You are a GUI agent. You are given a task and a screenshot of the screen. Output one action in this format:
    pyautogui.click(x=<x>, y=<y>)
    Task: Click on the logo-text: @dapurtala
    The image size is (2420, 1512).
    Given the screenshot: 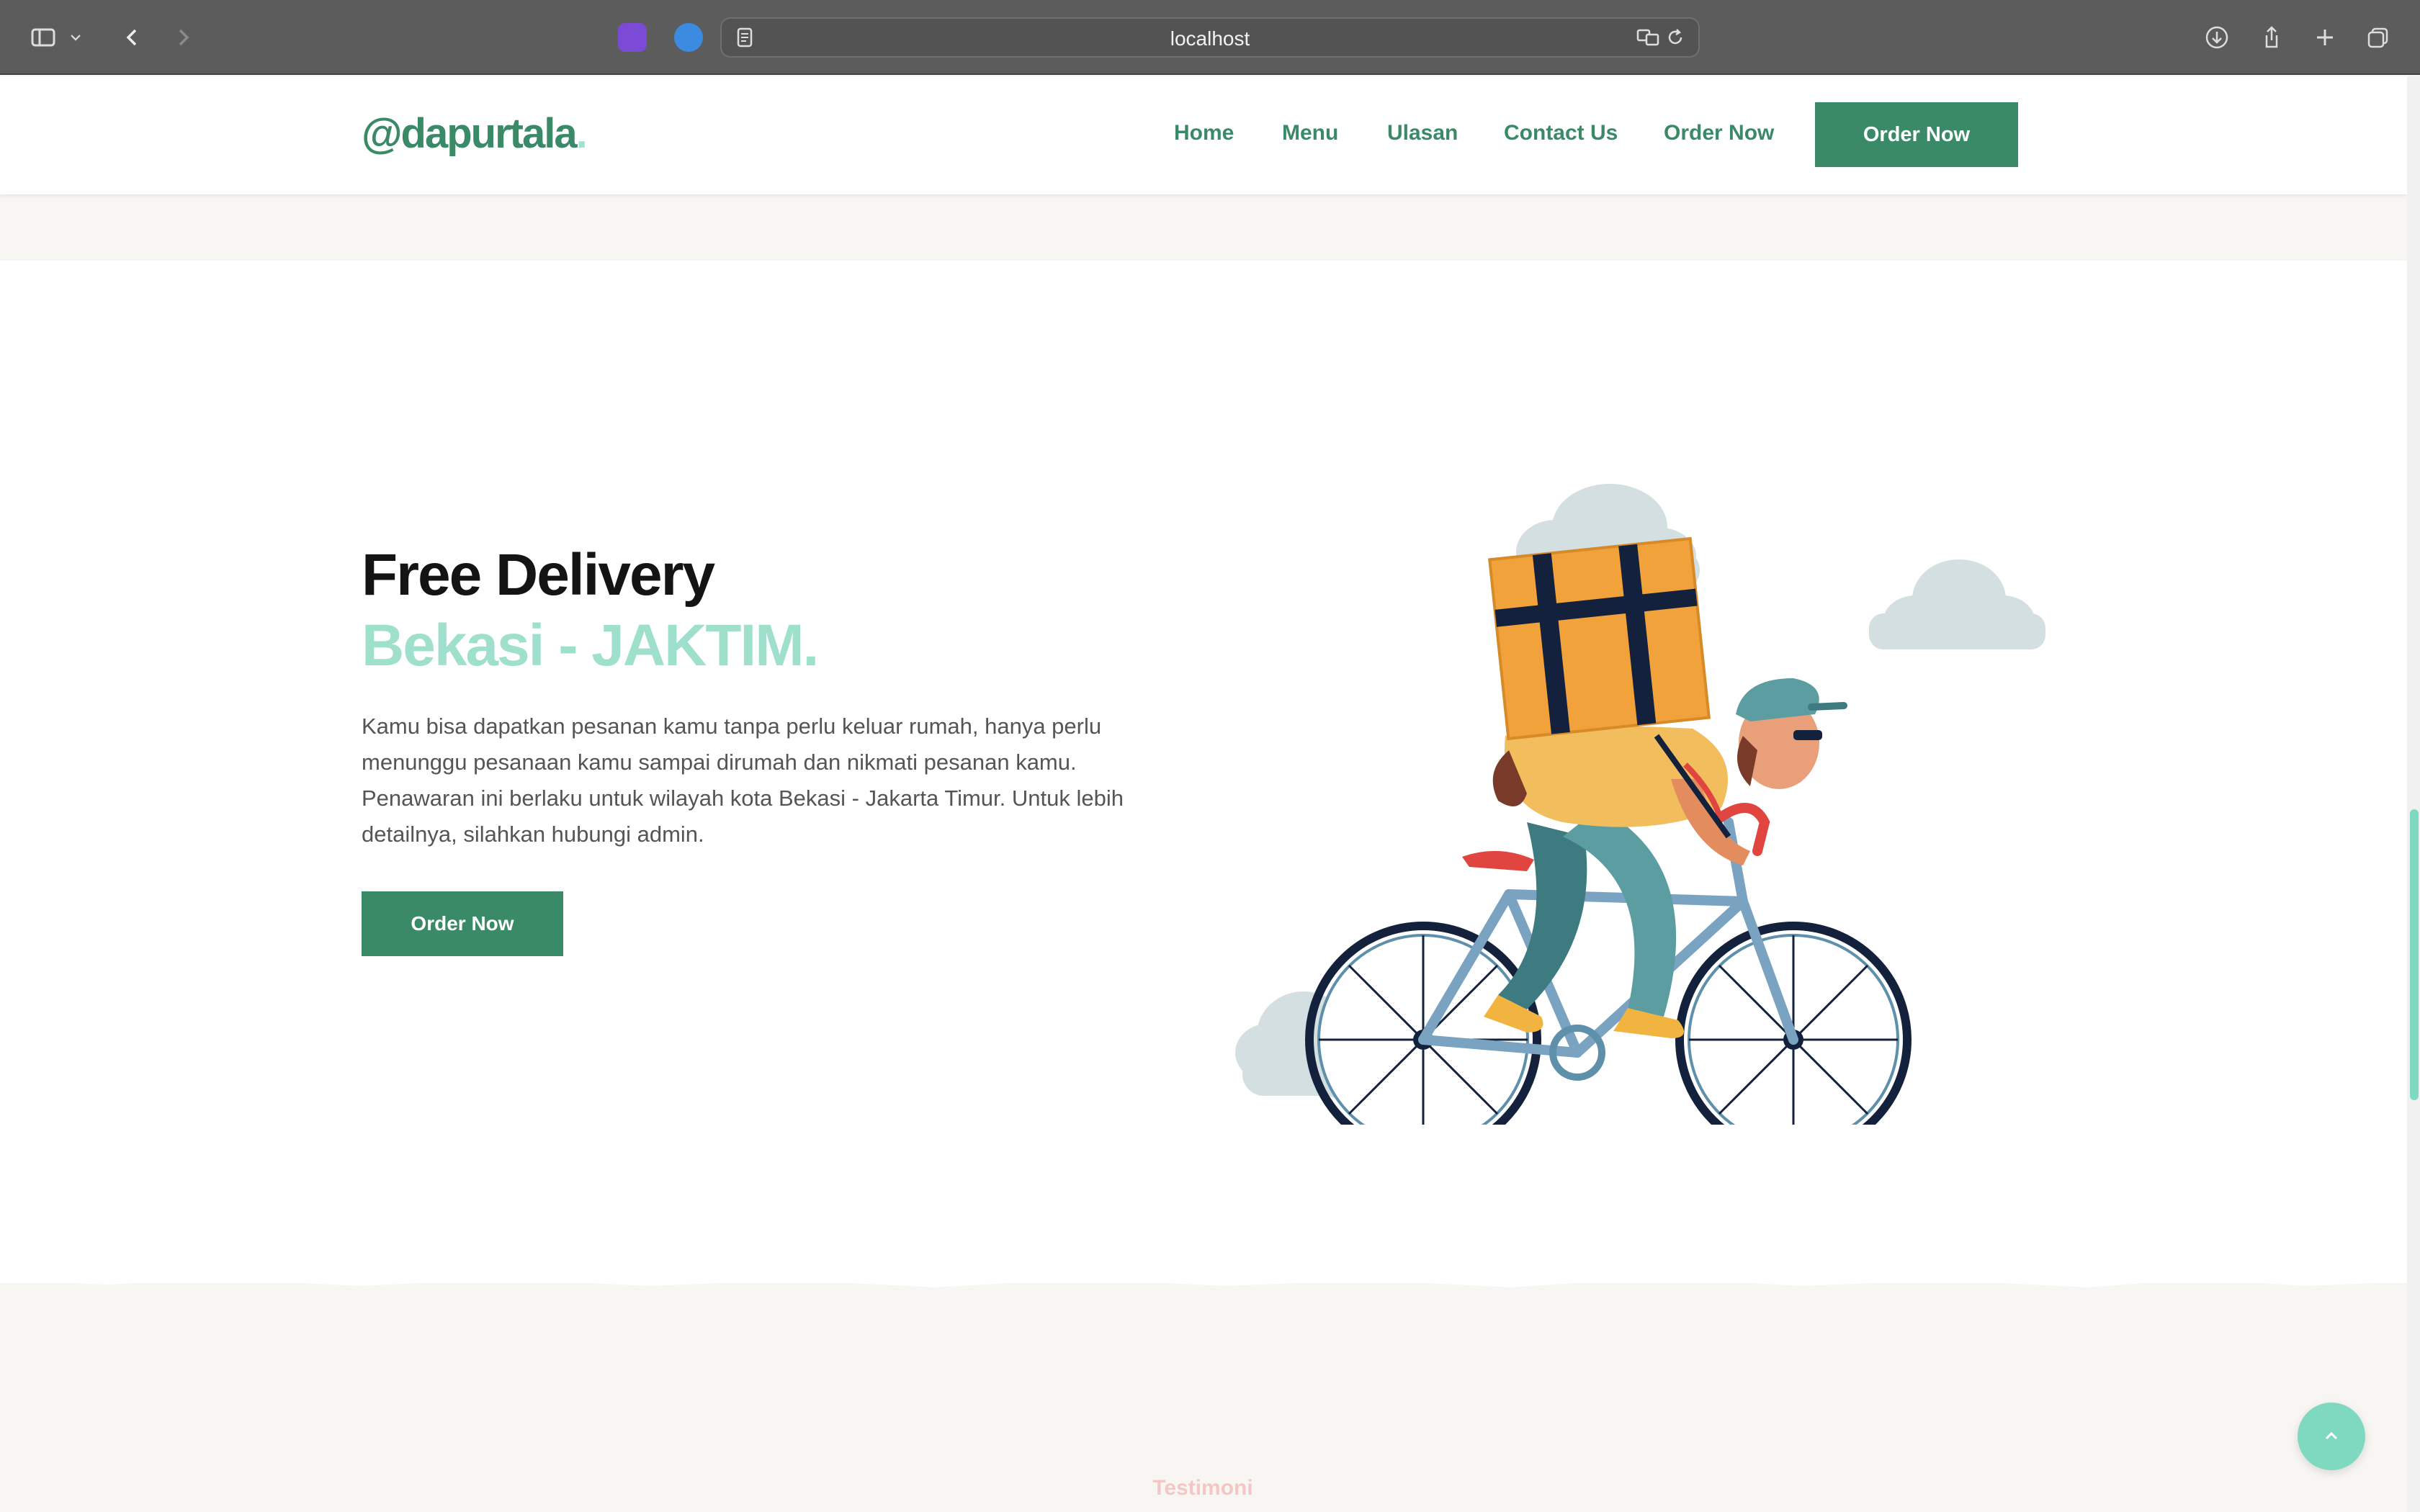 What is the action you would take?
    pyautogui.click(x=470, y=133)
    